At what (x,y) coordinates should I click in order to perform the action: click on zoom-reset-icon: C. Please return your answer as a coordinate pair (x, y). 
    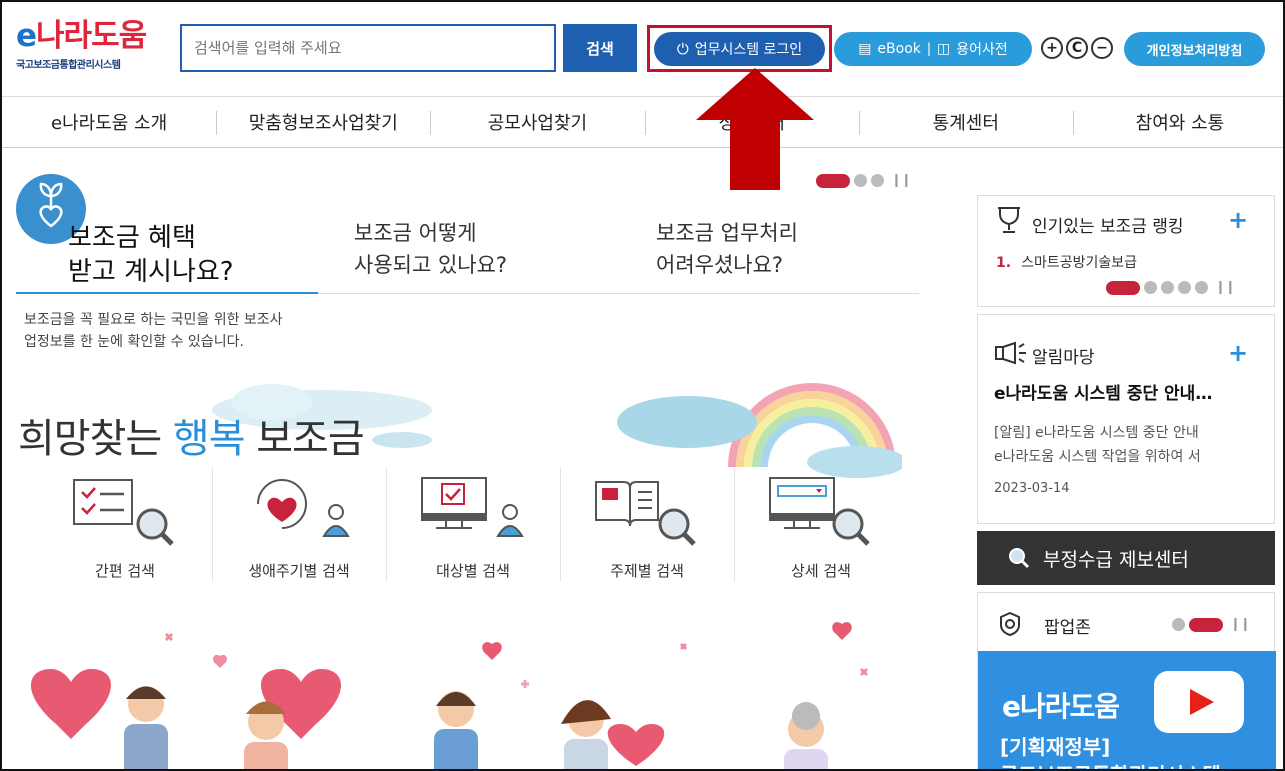
    Looking at the image, I should click on (1077, 48).